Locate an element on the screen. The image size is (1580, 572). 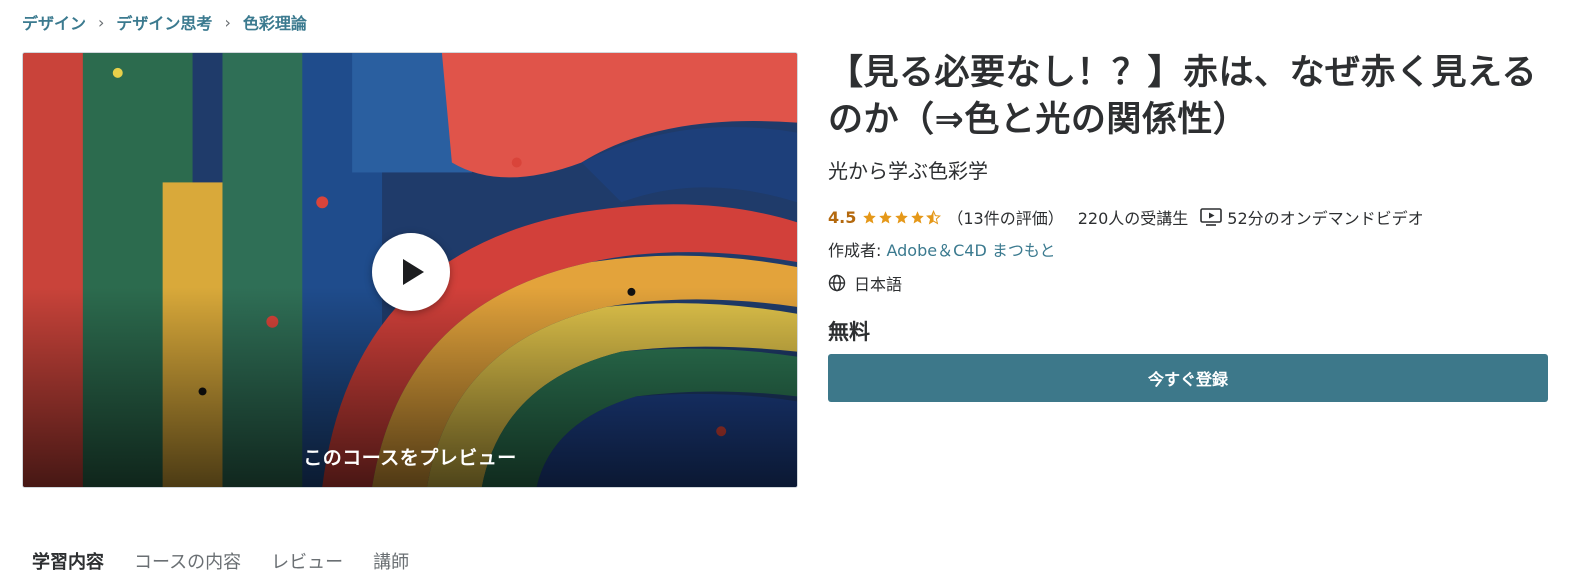
globe-icon is located at coordinates (837, 283).